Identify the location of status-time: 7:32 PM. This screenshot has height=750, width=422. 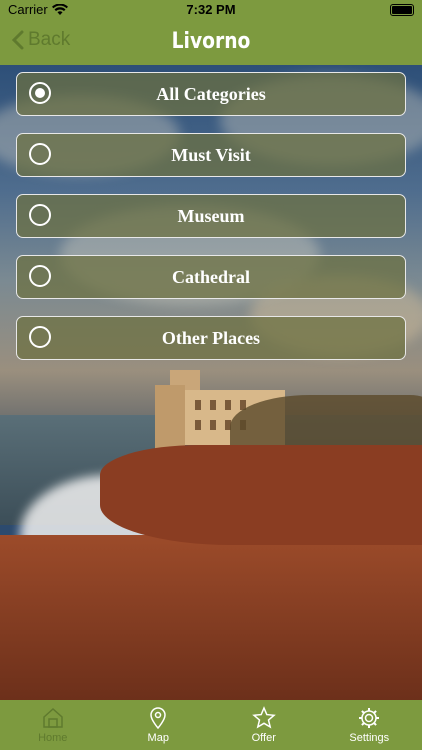
(211, 9).